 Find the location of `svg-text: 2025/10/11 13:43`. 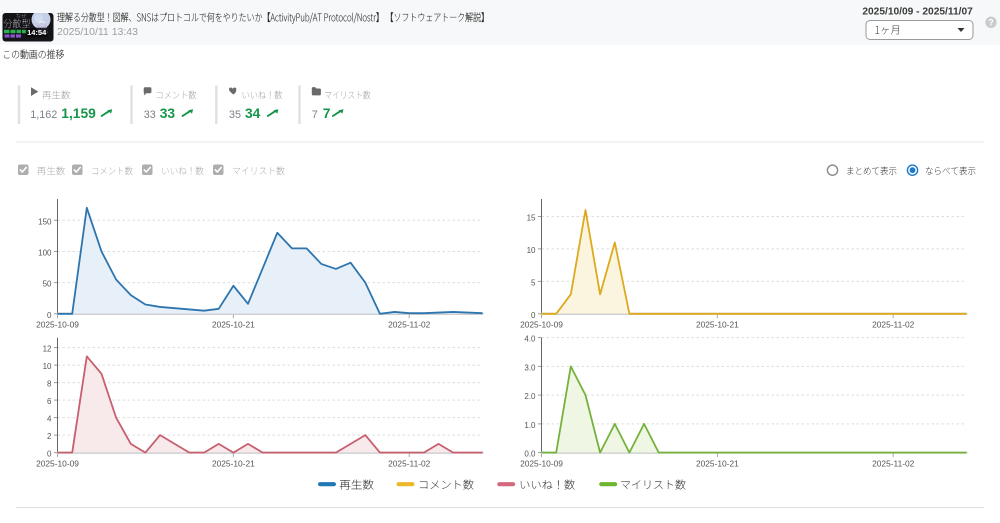

svg-text: 2025/10/11 13:43 is located at coordinates (97, 32).